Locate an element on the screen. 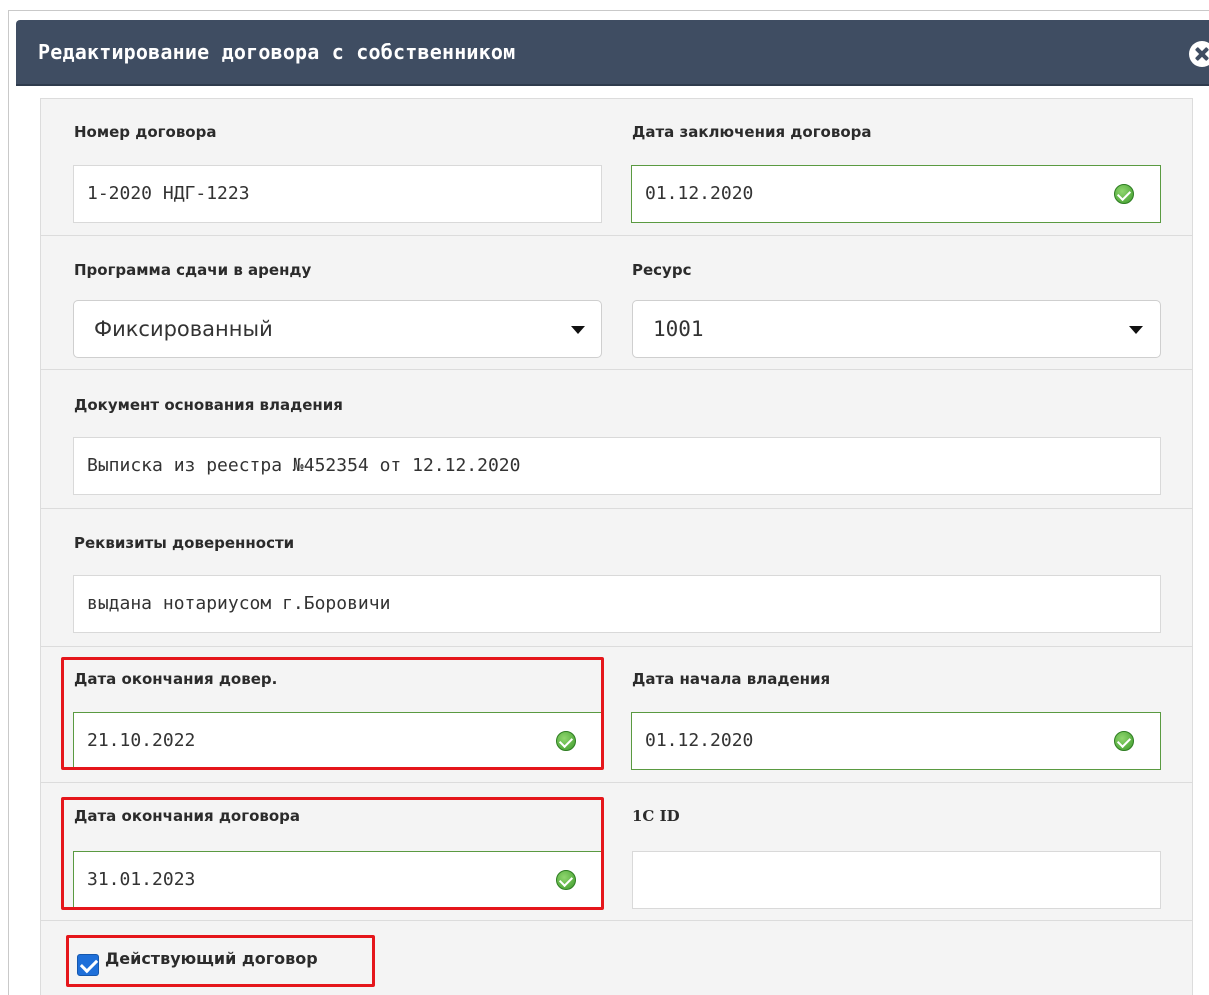  resource-select: 1001 is located at coordinates (896, 329).